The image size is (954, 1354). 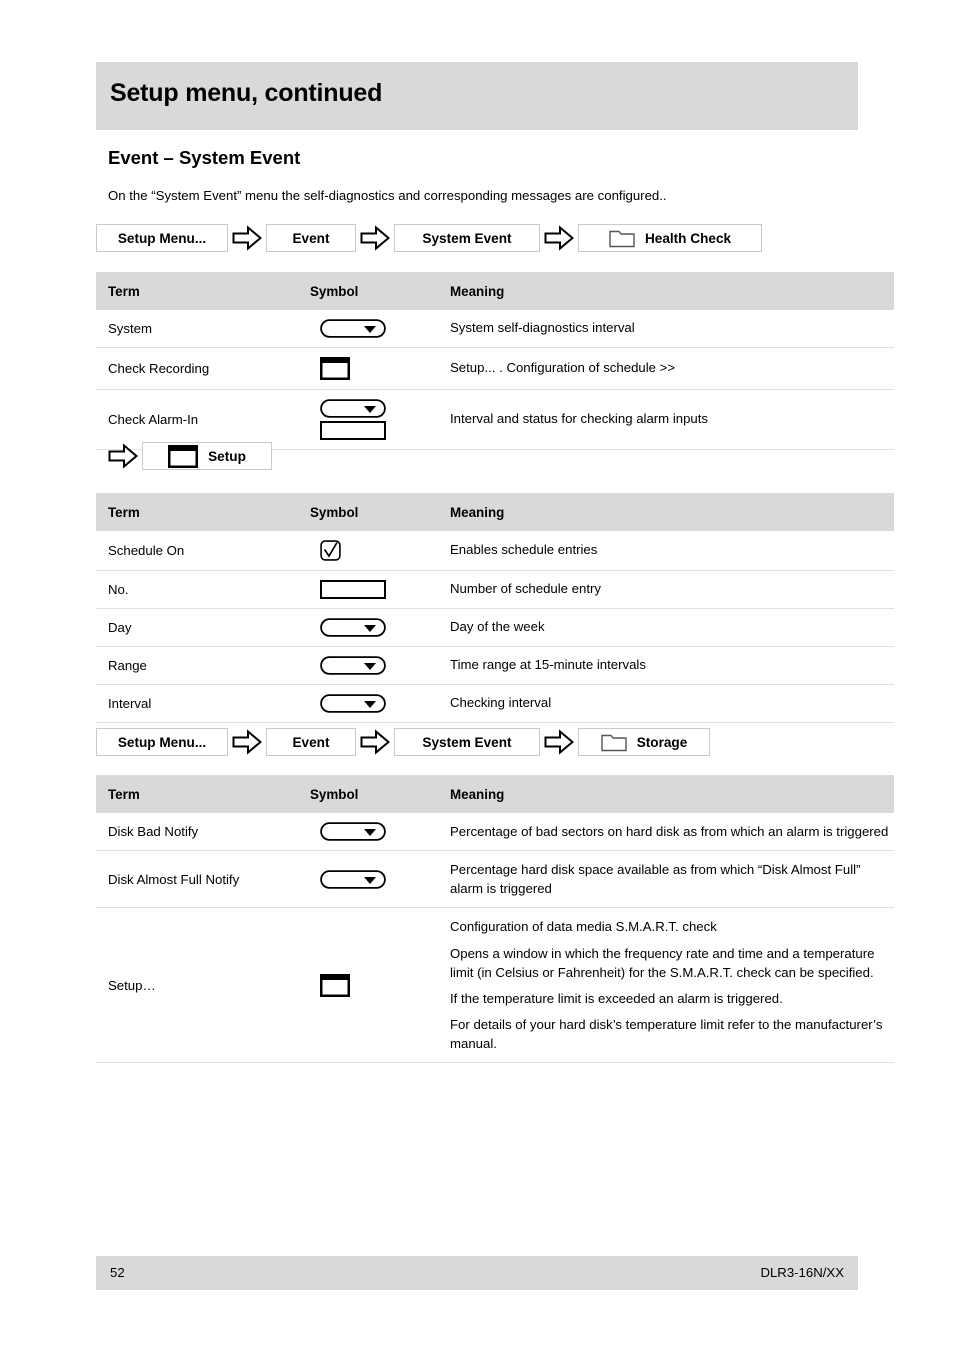 What do you see at coordinates (197, 551) in the screenshot?
I see `cell-term: Schedule On` at bounding box center [197, 551].